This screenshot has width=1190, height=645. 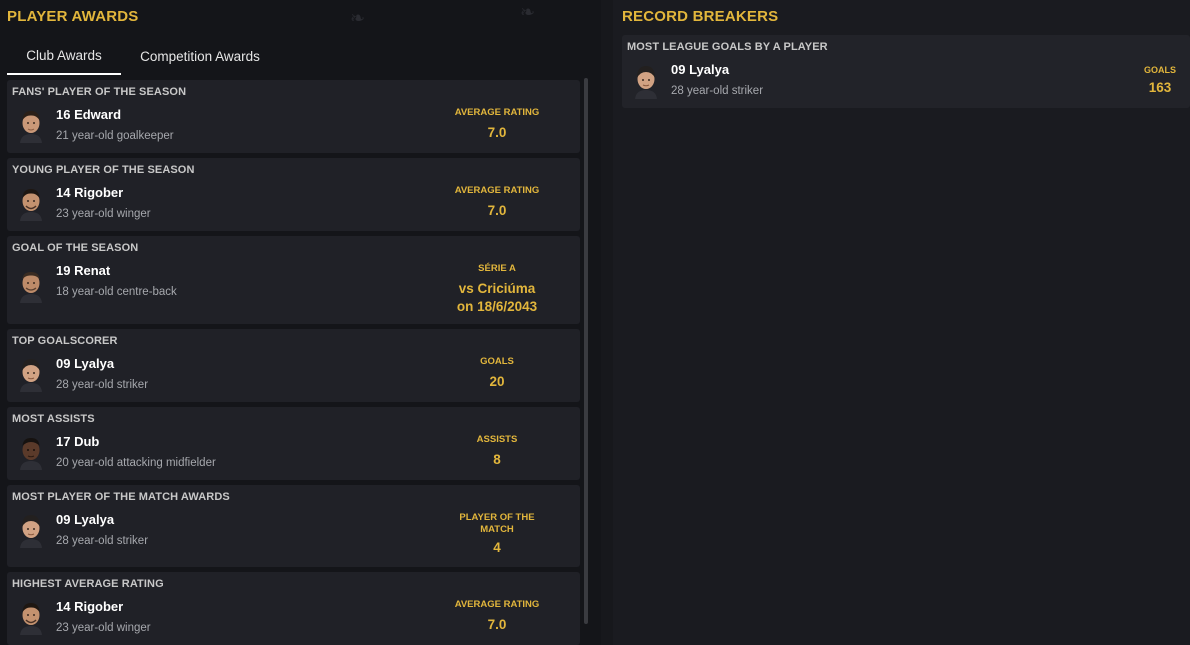 What do you see at coordinates (497, 268) in the screenshot?
I see `stat-label: SÉRIE A` at bounding box center [497, 268].